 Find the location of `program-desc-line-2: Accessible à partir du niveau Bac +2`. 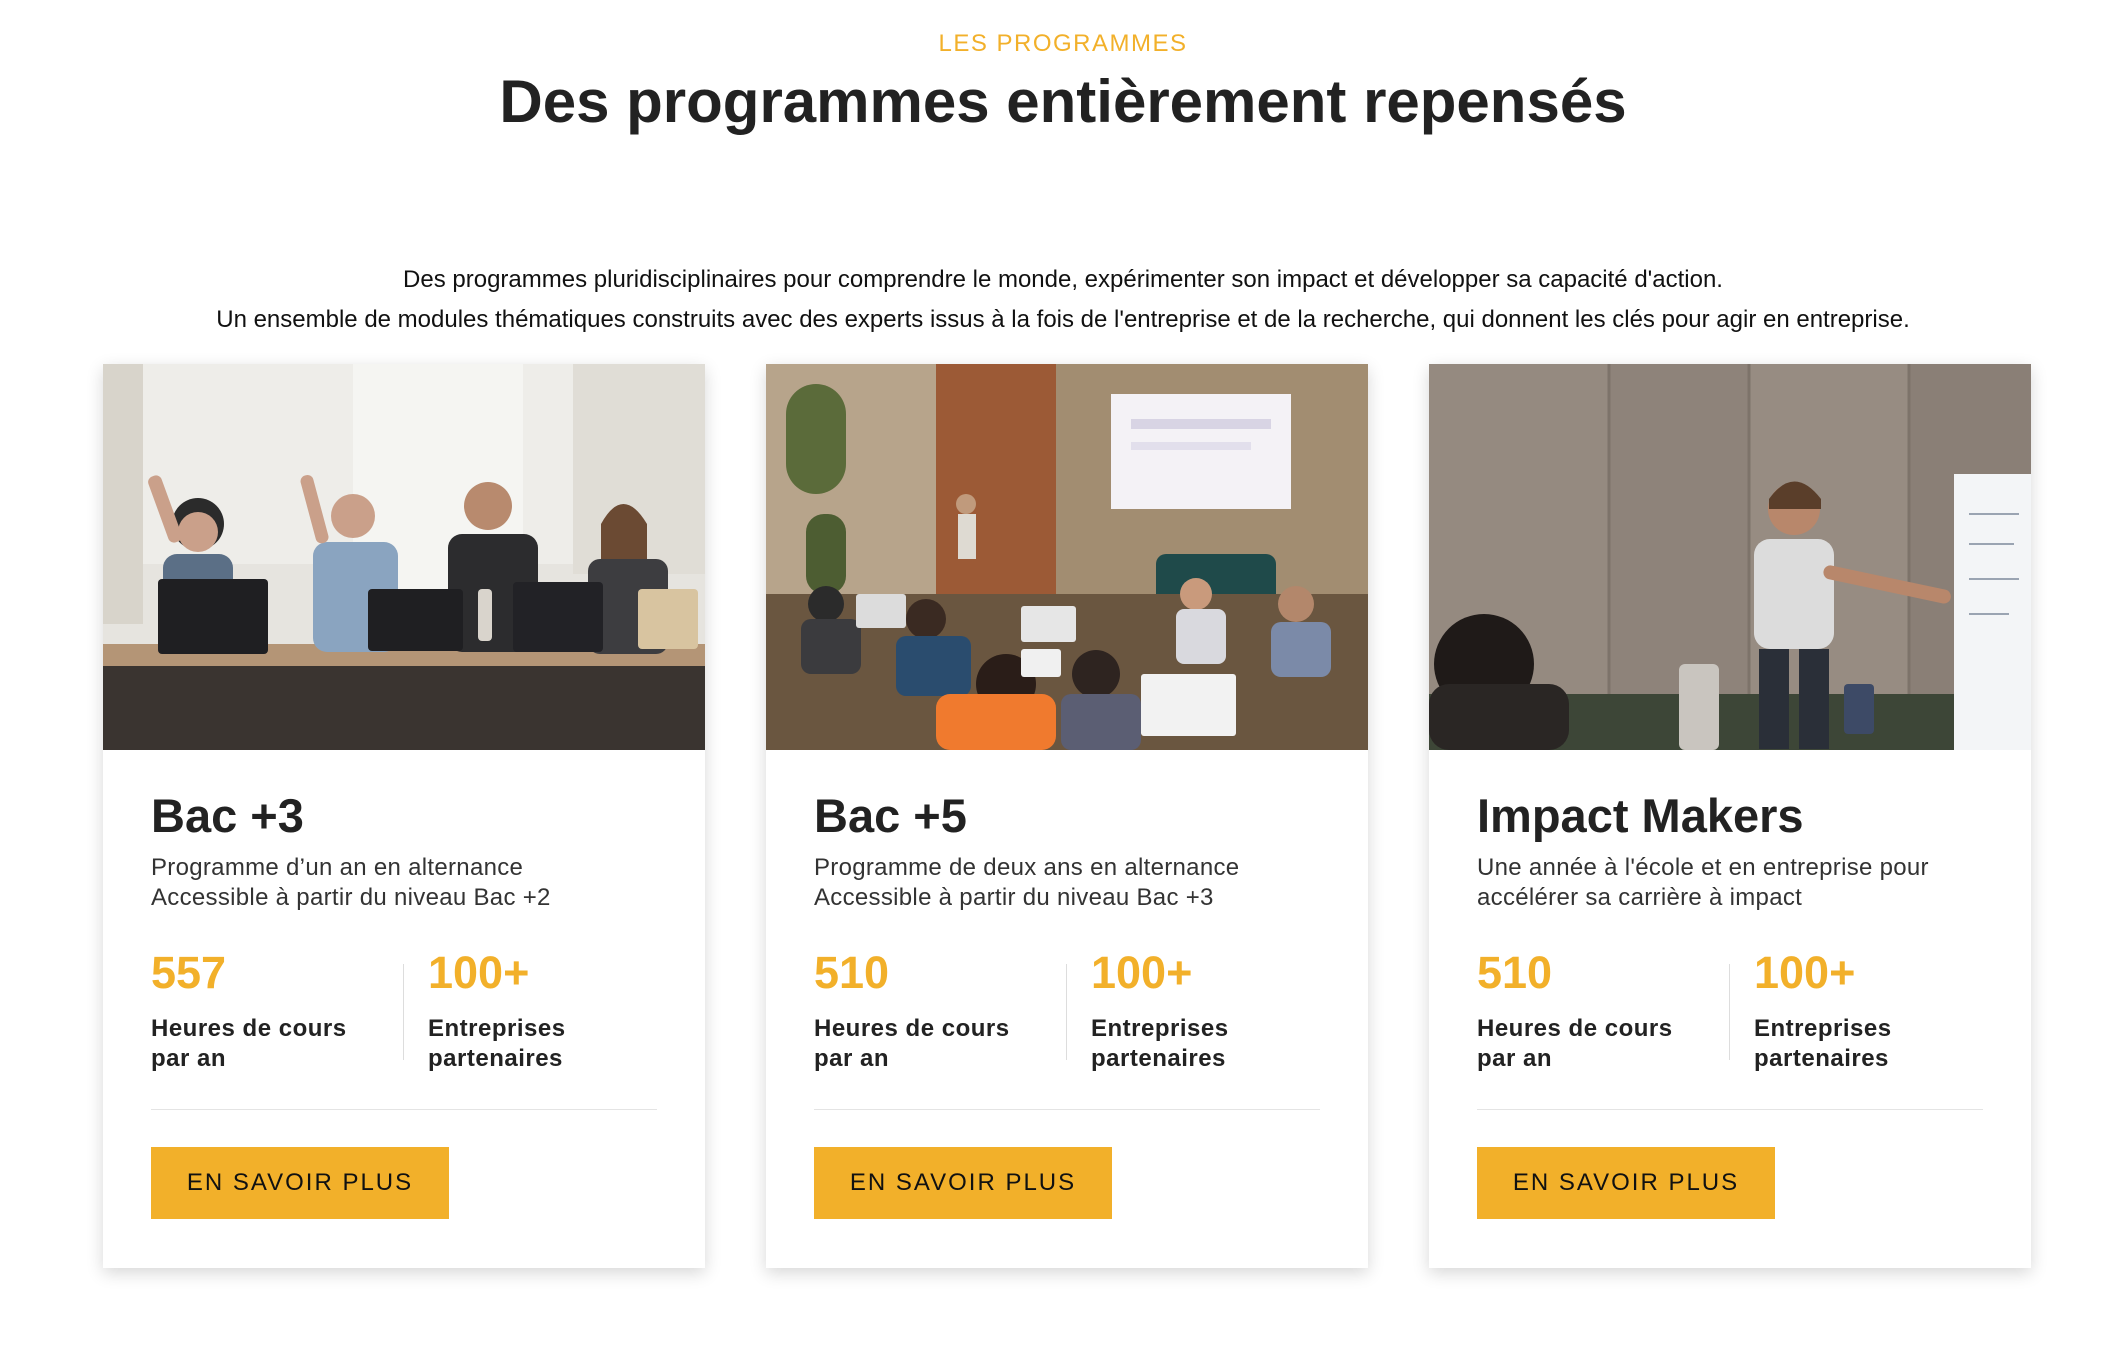

program-desc-line-2: Accessible à partir du niveau Bac +2 is located at coordinates (351, 897).